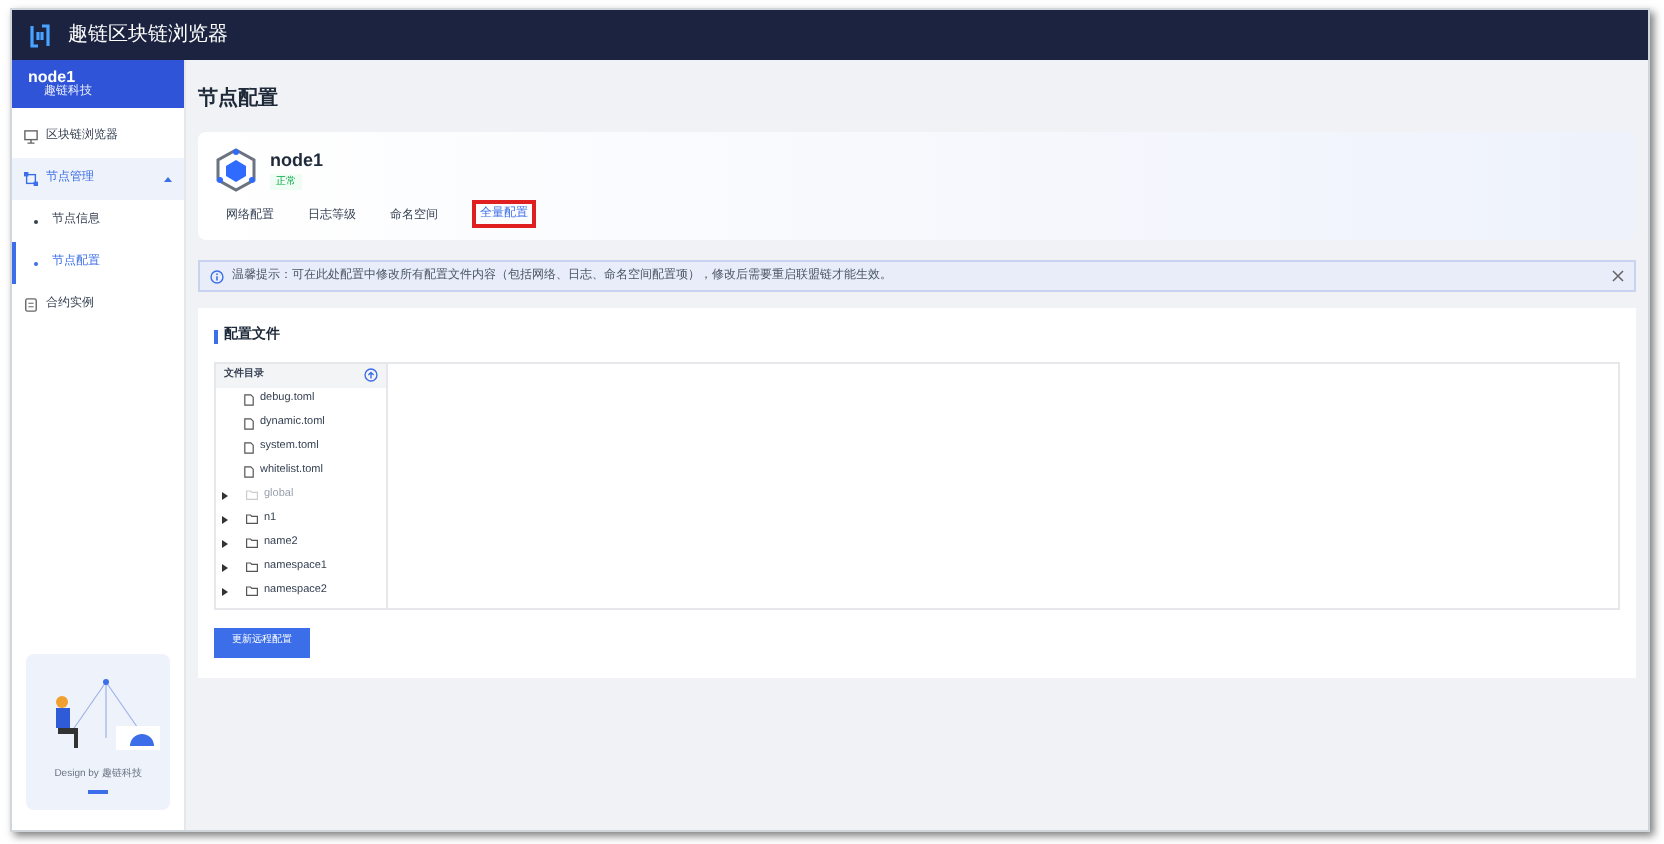  What do you see at coordinates (371, 375) in the screenshot?
I see `upload-icon` at bounding box center [371, 375].